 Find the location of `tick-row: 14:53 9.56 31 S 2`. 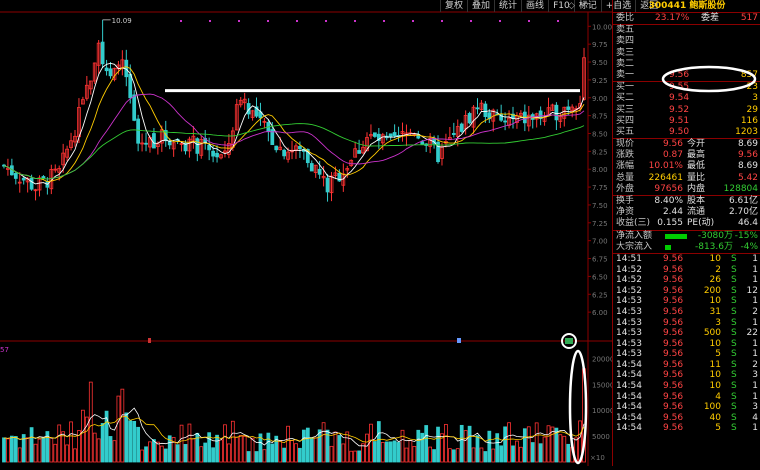

tick-row: 14:53 9.56 31 S 2 is located at coordinates (686, 312).